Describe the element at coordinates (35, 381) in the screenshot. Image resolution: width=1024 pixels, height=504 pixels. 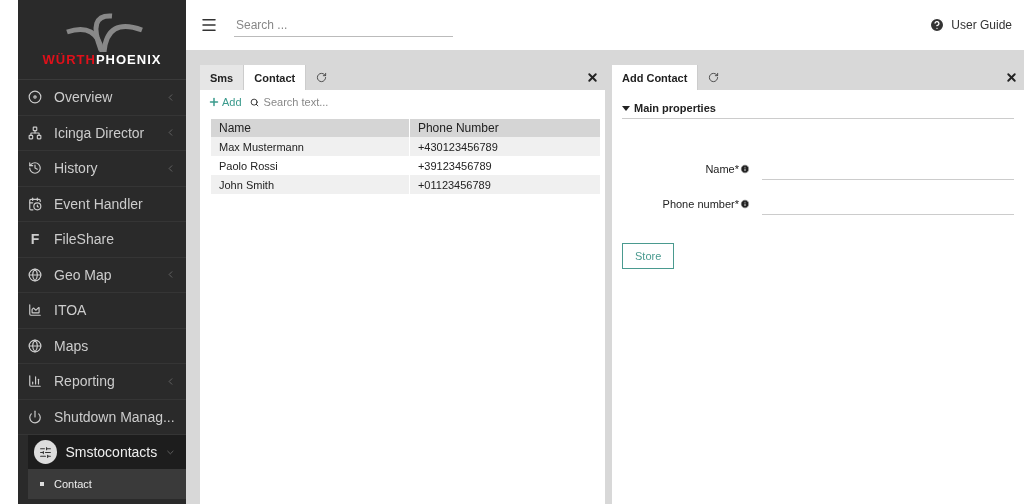
I see `signal-icon` at that location.